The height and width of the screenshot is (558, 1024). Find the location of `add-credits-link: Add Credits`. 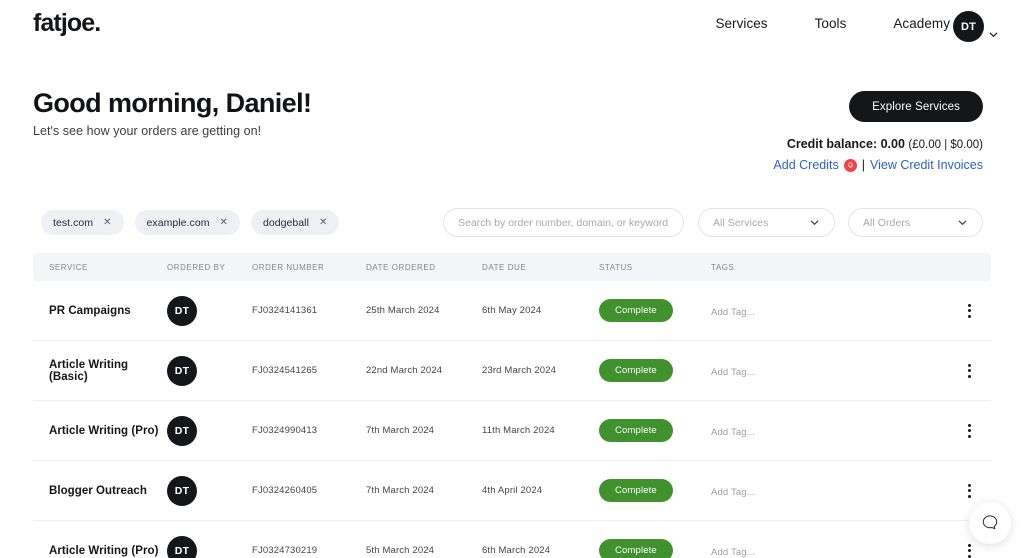

add-credits-link: Add Credits is located at coordinates (805, 165).